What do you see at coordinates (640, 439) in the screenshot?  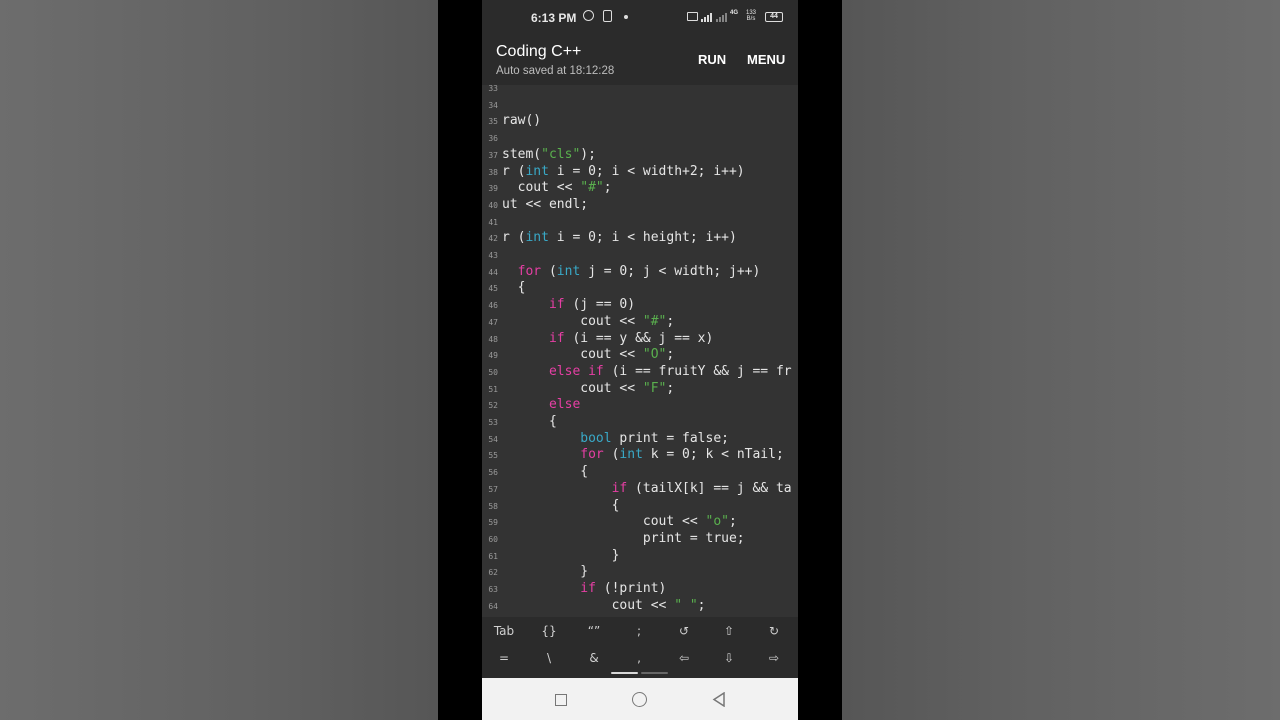 I see `code-line: 54 bool print = false;` at bounding box center [640, 439].